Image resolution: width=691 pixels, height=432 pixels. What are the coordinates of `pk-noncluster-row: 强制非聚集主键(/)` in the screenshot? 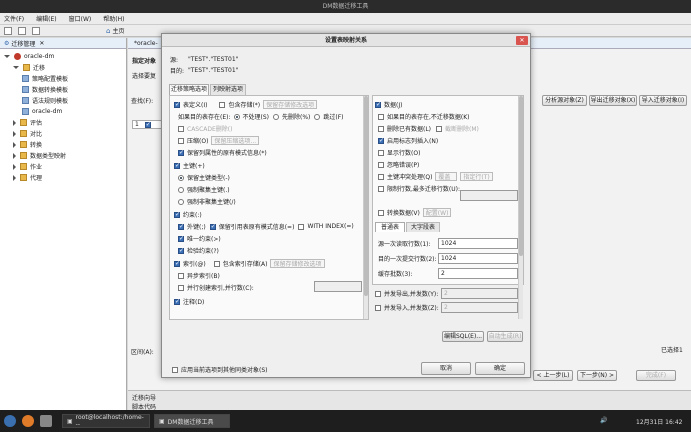 It's located at (207, 201).